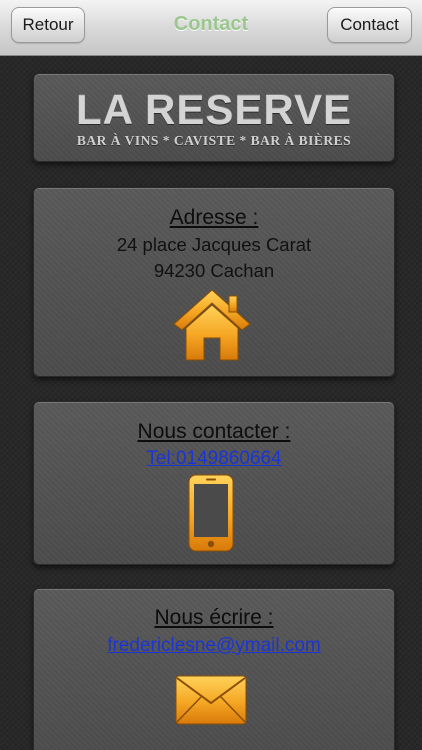  I want to click on logo-subtitle: BAR À VINS * CAVISTE * BAR À BIÈRES, so click(214, 140).